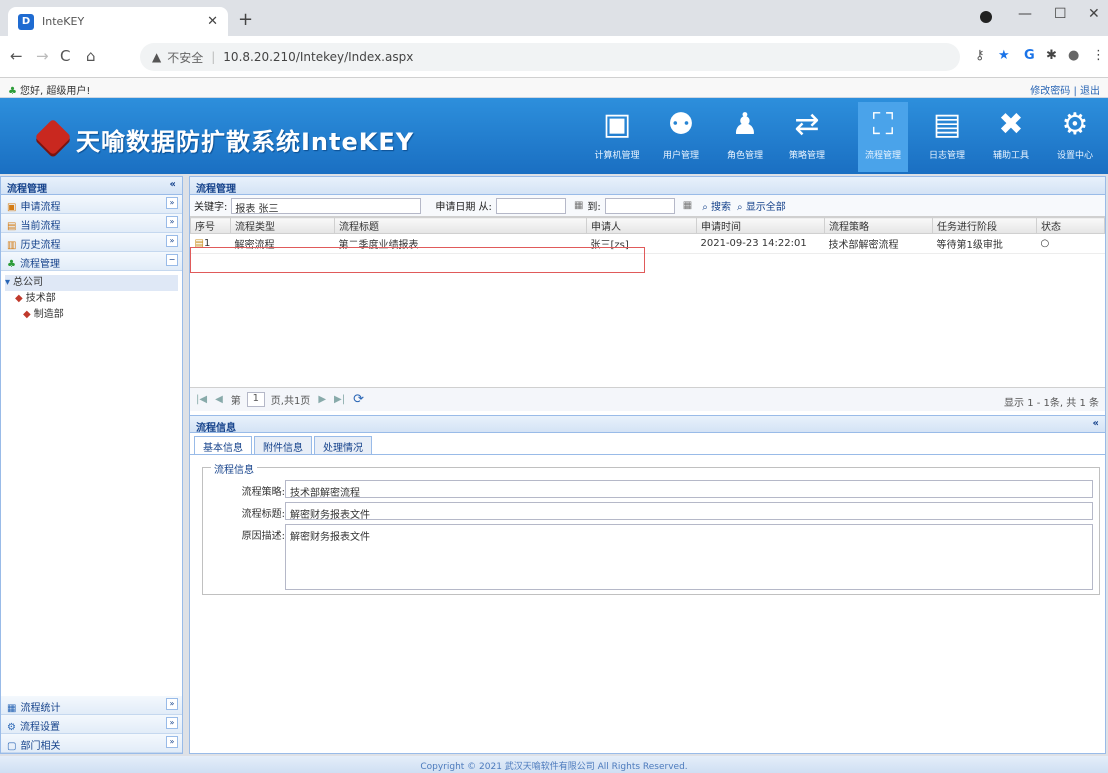  Describe the element at coordinates (1060, 14) in the screenshot. I see `maximize-icon: ☐` at that location.